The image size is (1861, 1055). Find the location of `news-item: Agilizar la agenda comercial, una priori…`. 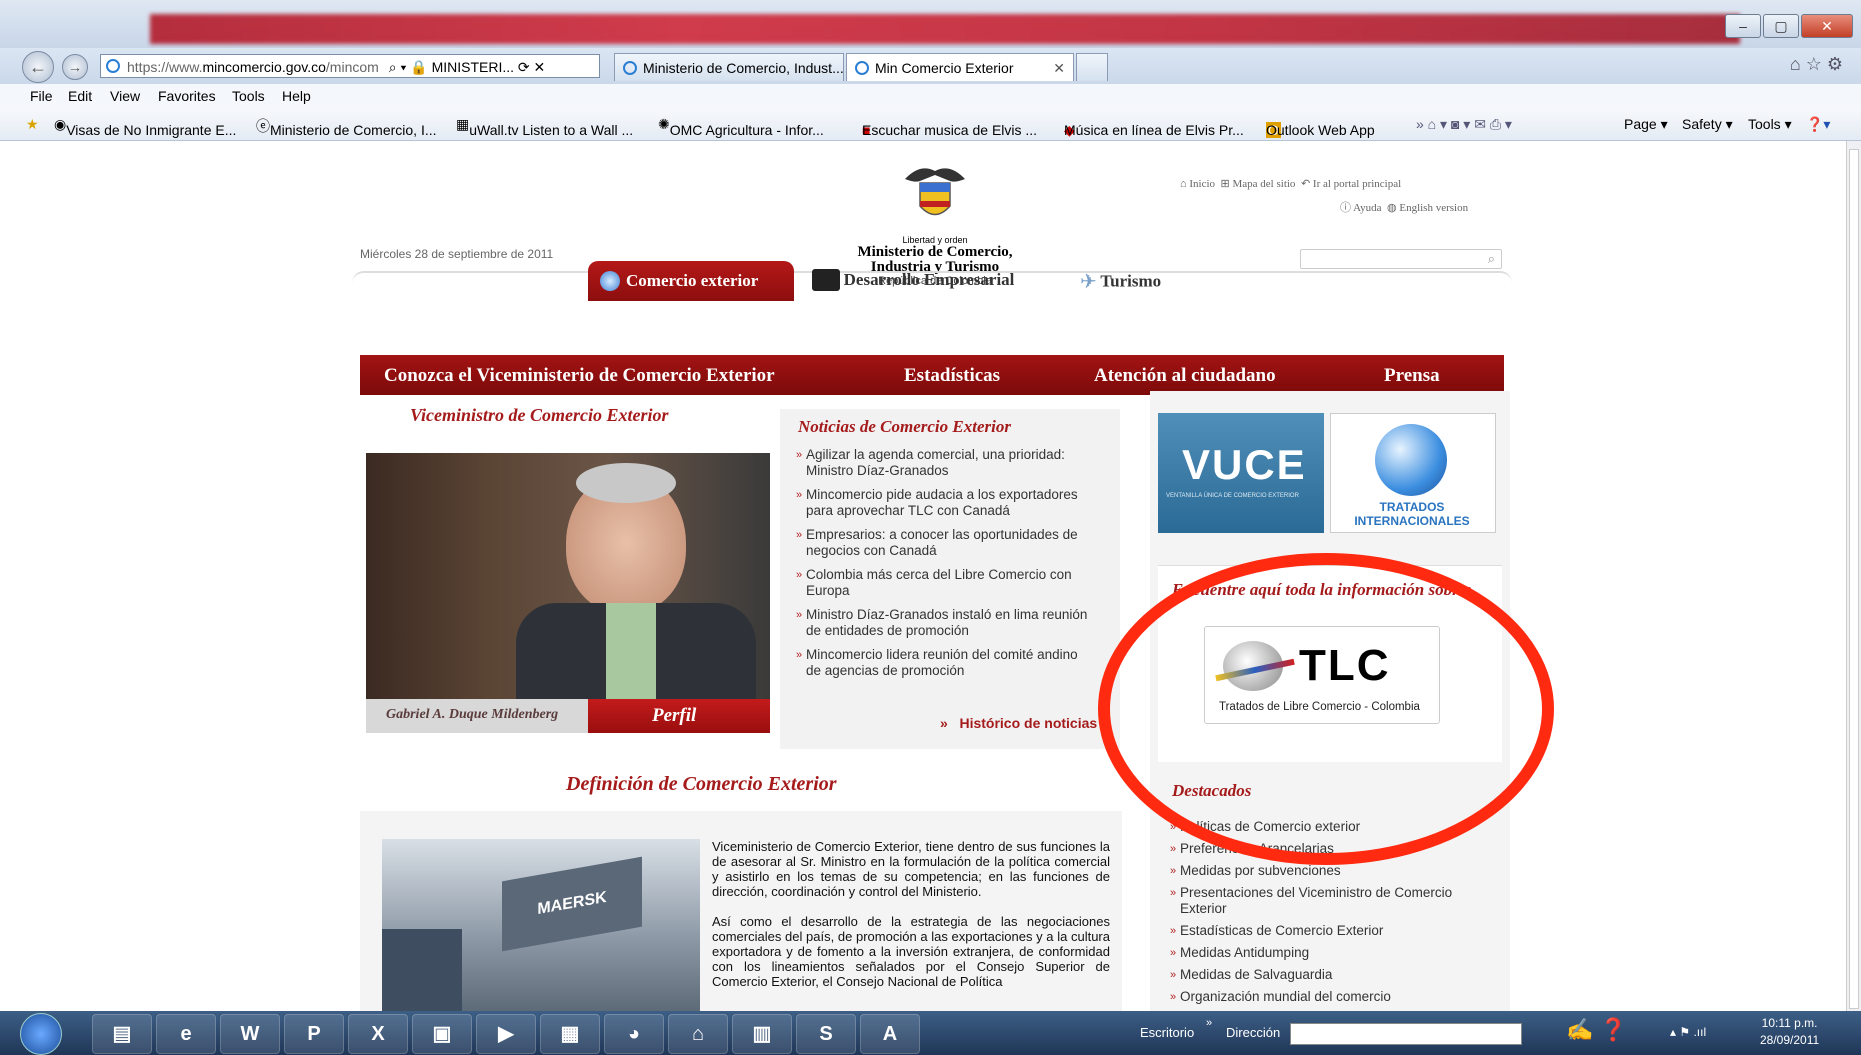

news-item: Agilizar la agenda comercial, una priori… is located at coordinates (946, 463).